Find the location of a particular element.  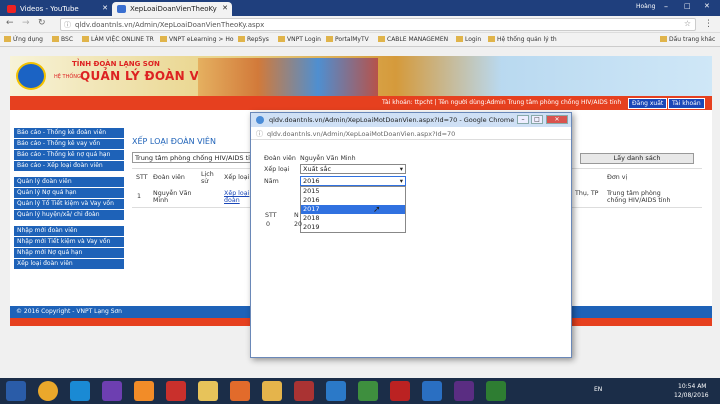

onenote-icon is located at coordinates (464, 391).